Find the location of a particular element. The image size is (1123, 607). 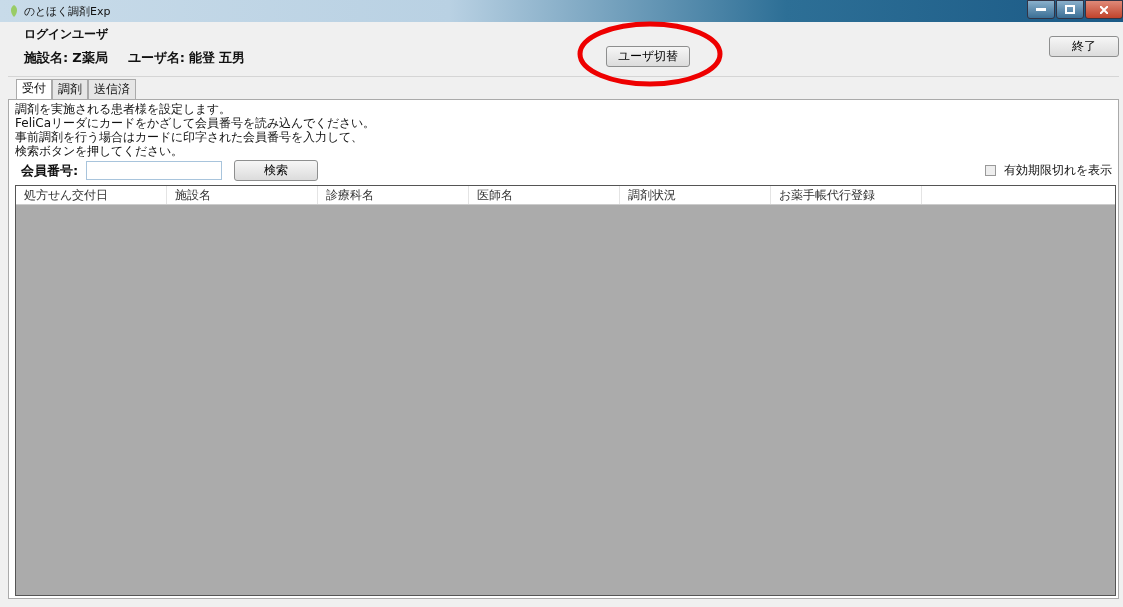

instruction-text: 調剤を実施される患者様を設定します。 is located at coordinates (123, 109).